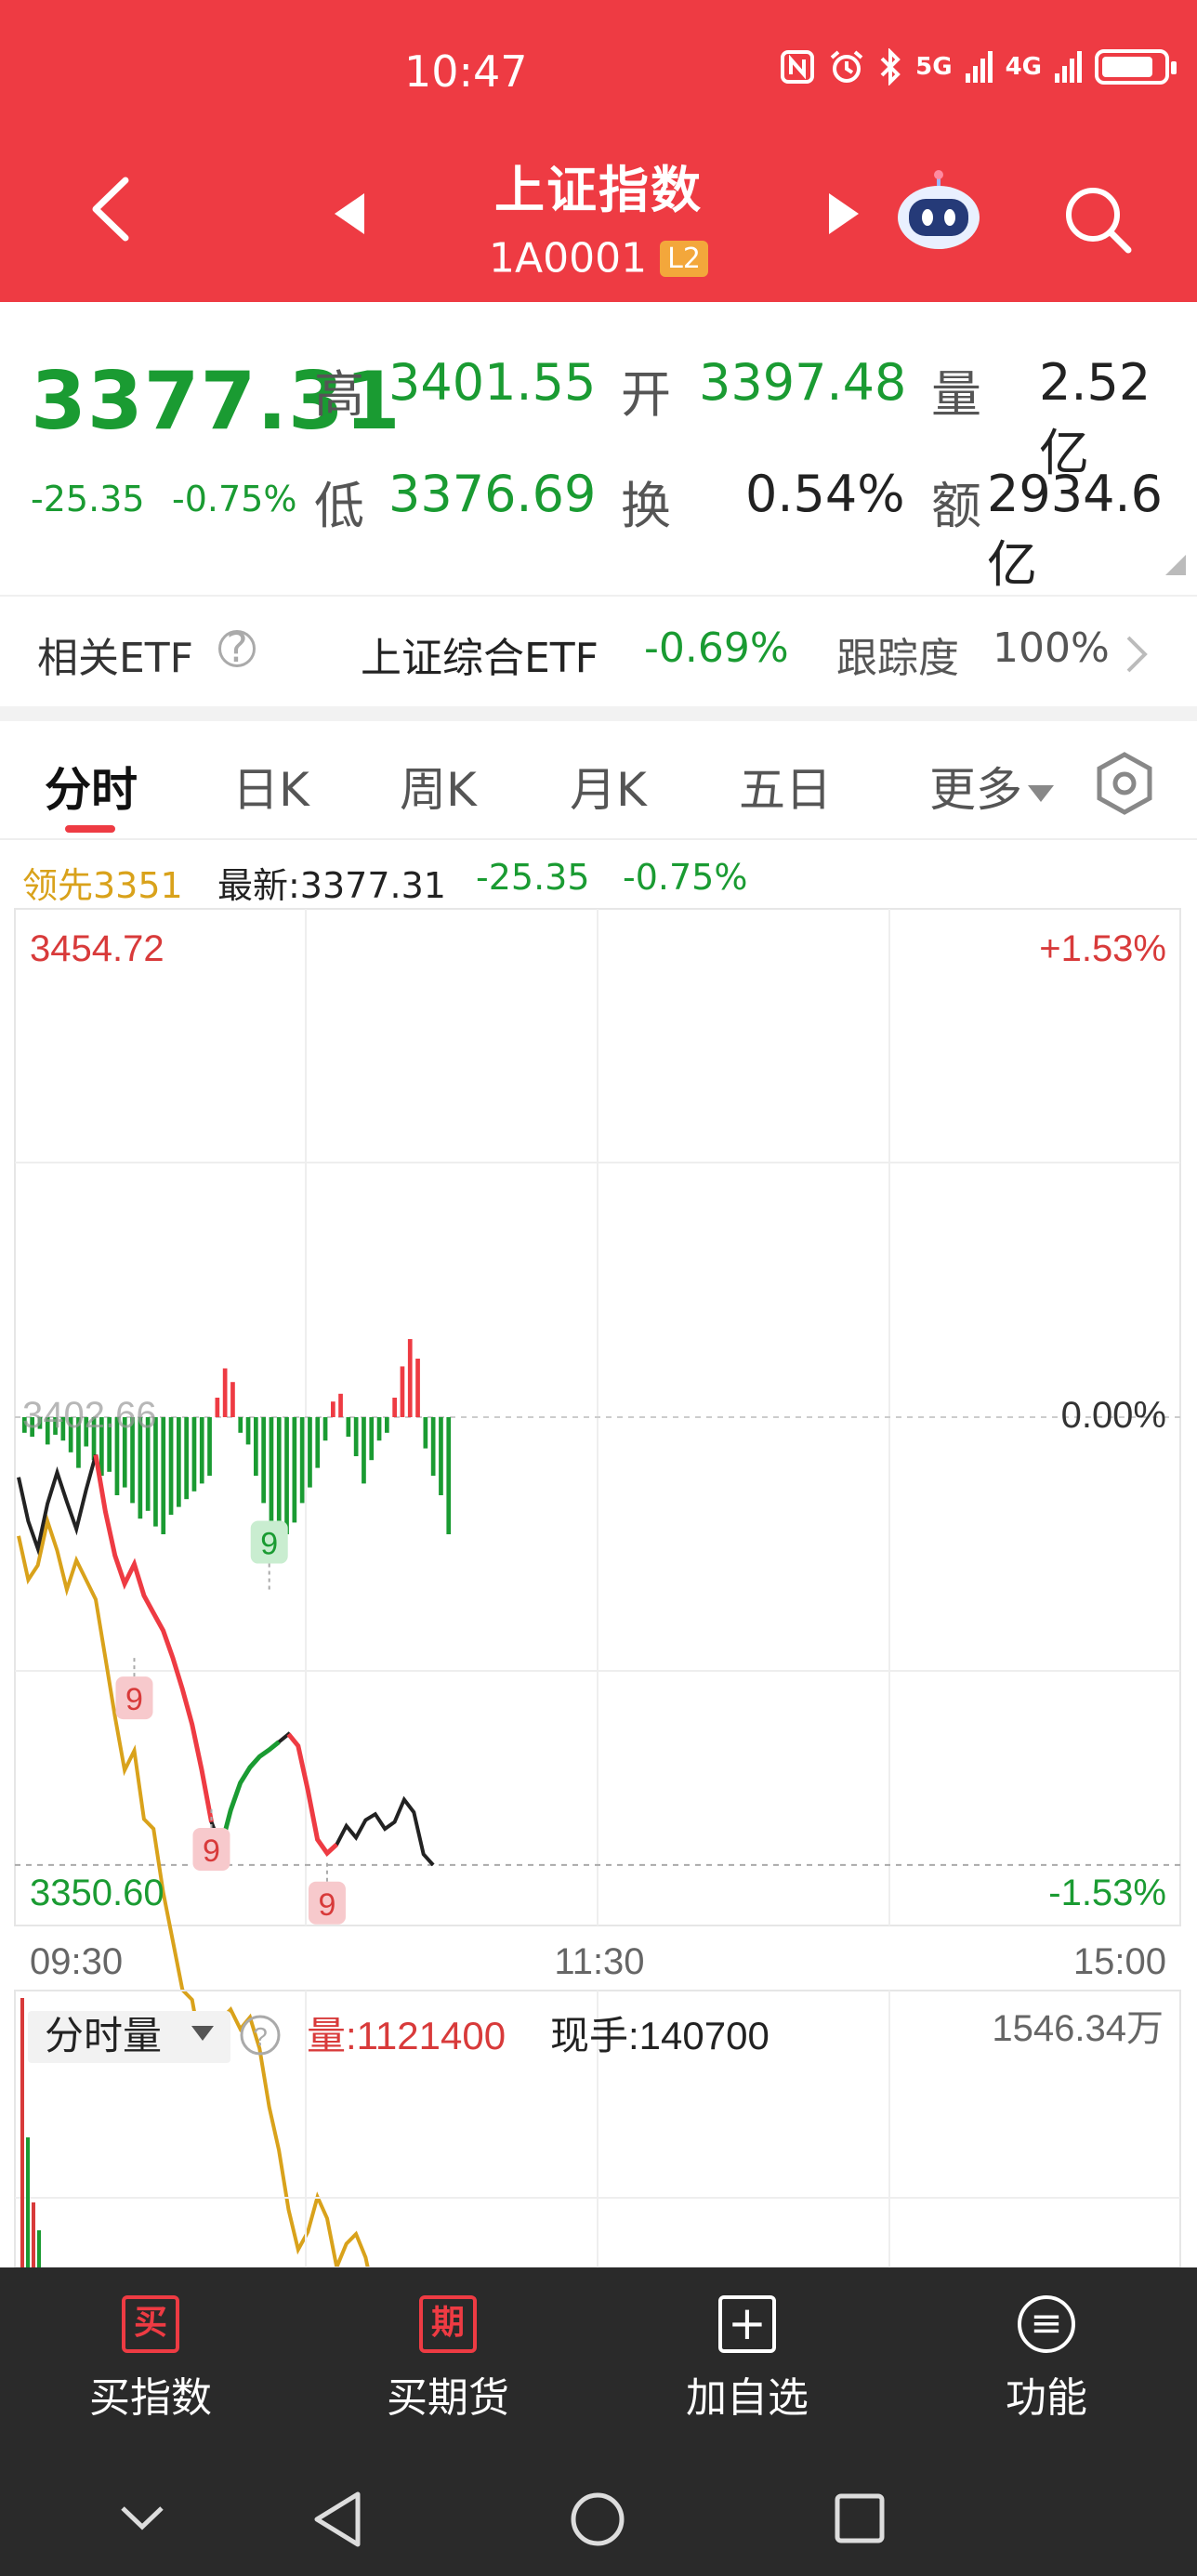 The image size is (1197, 2576). What do you see at coordinates (406, 2035) in the screenshot?
I see `volume-total: 量:1121400` at bounding box center [406, 2035].